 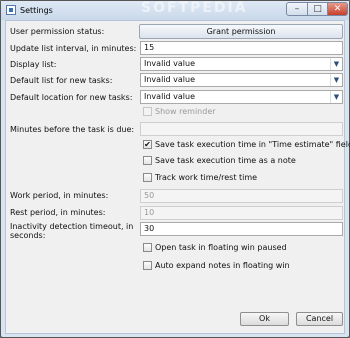 I want to click on title-bar: Settings SOFTPEDIA – □ ✕, so click(x=175, y=10).